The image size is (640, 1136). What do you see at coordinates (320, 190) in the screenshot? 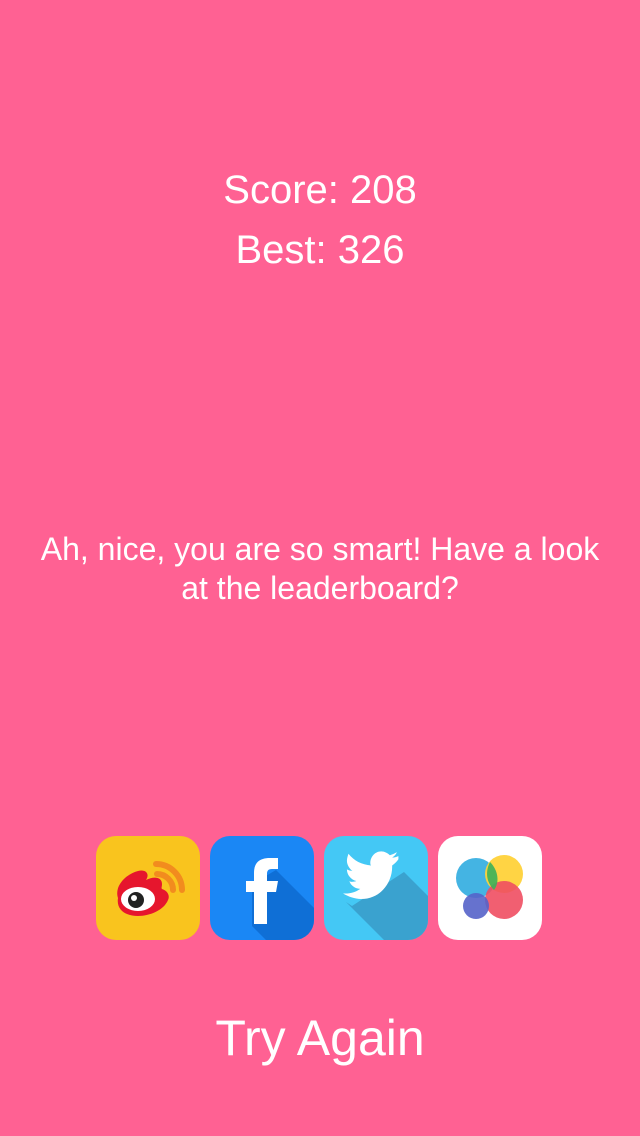
I see `score-label: Score: 208` at bounding box center [320, 190].